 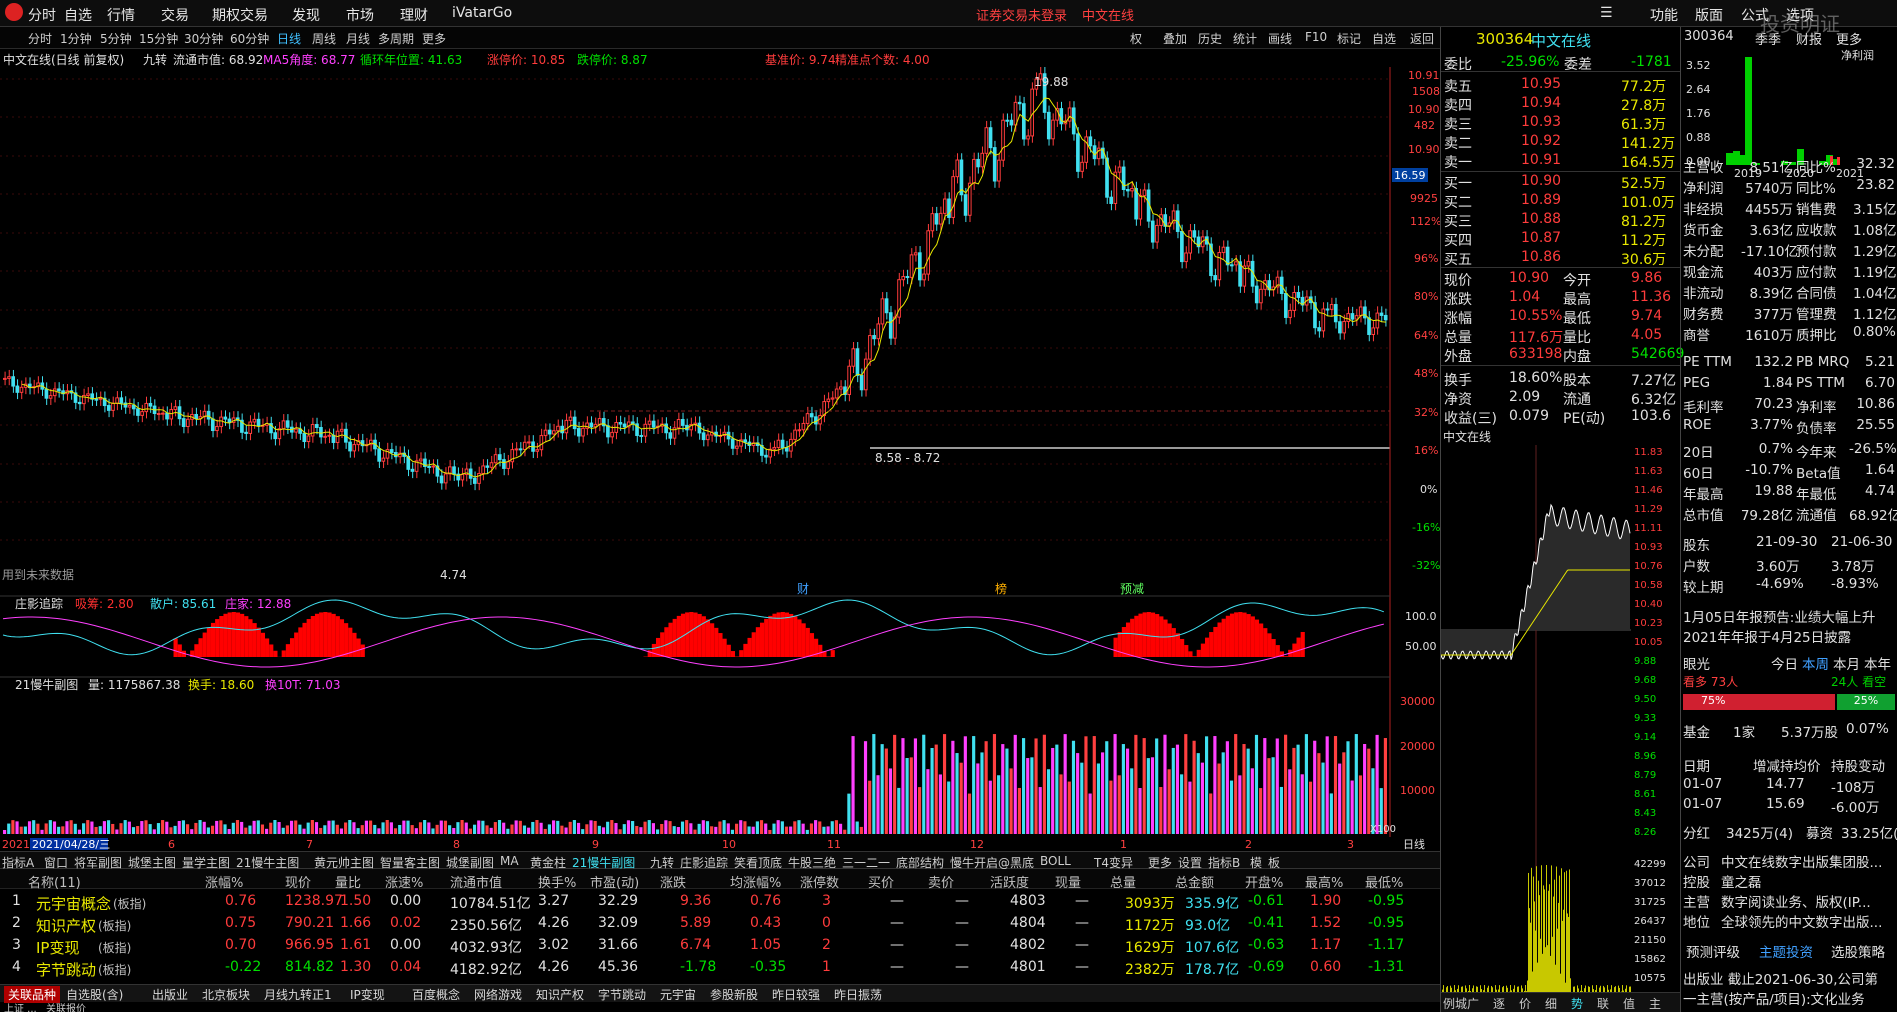 I want to click on tool-history: 历史, so click(x=1210, y=38).